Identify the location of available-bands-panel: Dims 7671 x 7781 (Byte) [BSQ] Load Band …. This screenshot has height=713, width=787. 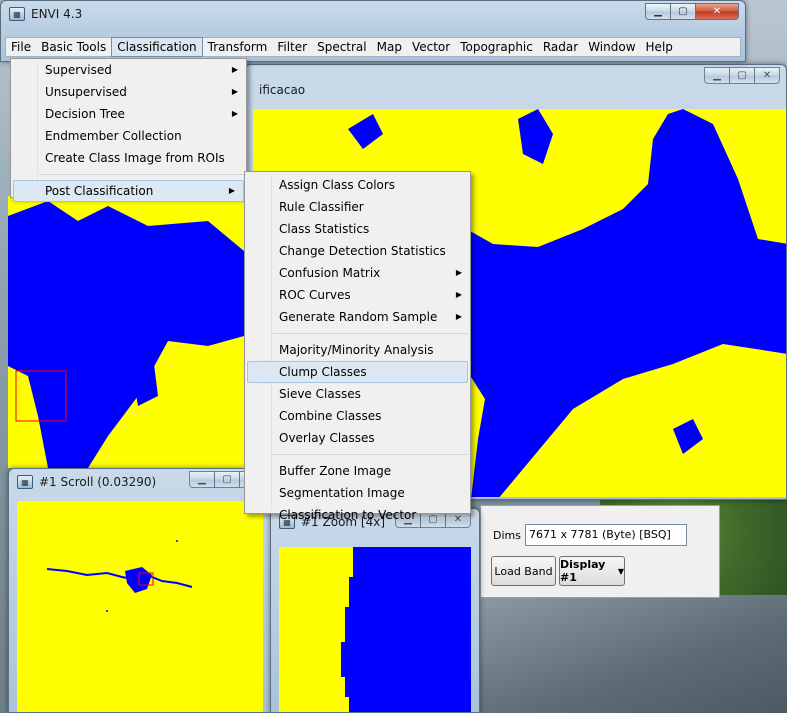
(600, 551).